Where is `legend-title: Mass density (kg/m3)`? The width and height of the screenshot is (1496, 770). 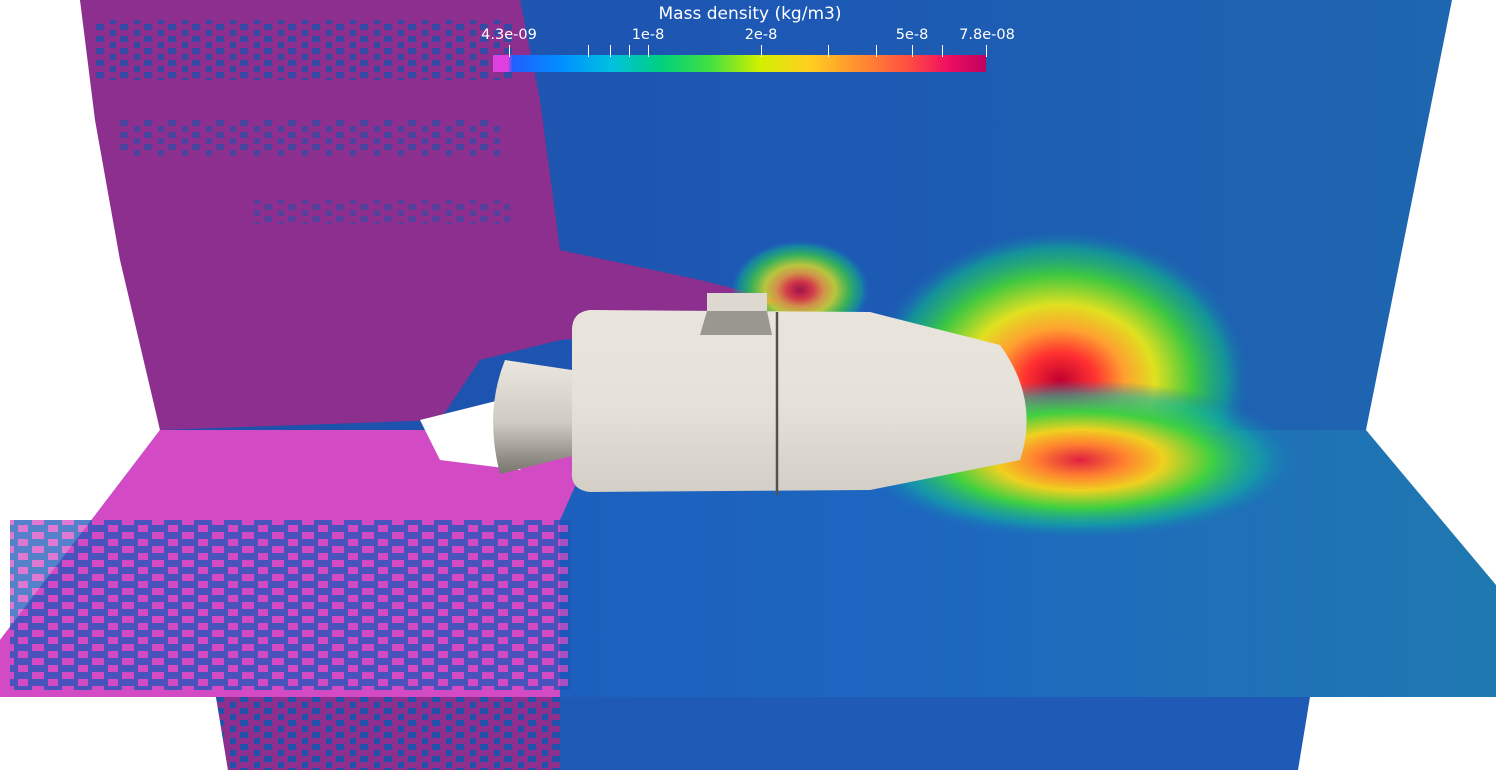
legend-title: Mass density (kg/m3) is located at coordinates (750, 14).